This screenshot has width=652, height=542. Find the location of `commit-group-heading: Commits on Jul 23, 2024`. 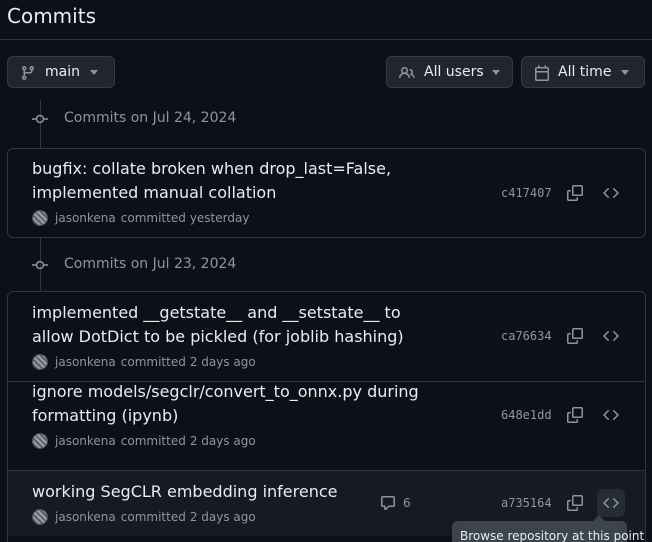

commit-group-heading: Commits on Jul 23, 2024 is located at coordinates (133, 265).